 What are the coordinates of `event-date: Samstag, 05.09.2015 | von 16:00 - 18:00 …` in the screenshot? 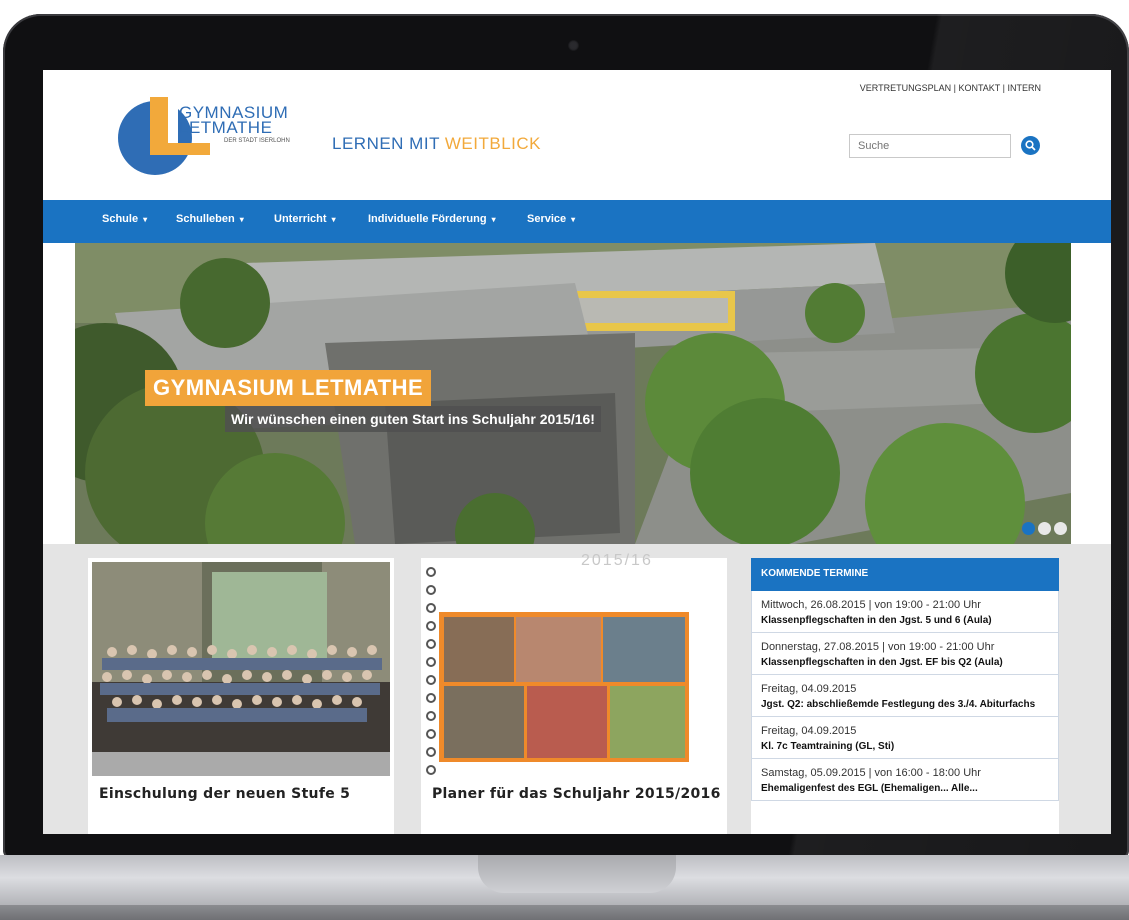 It's located at (871, 773).